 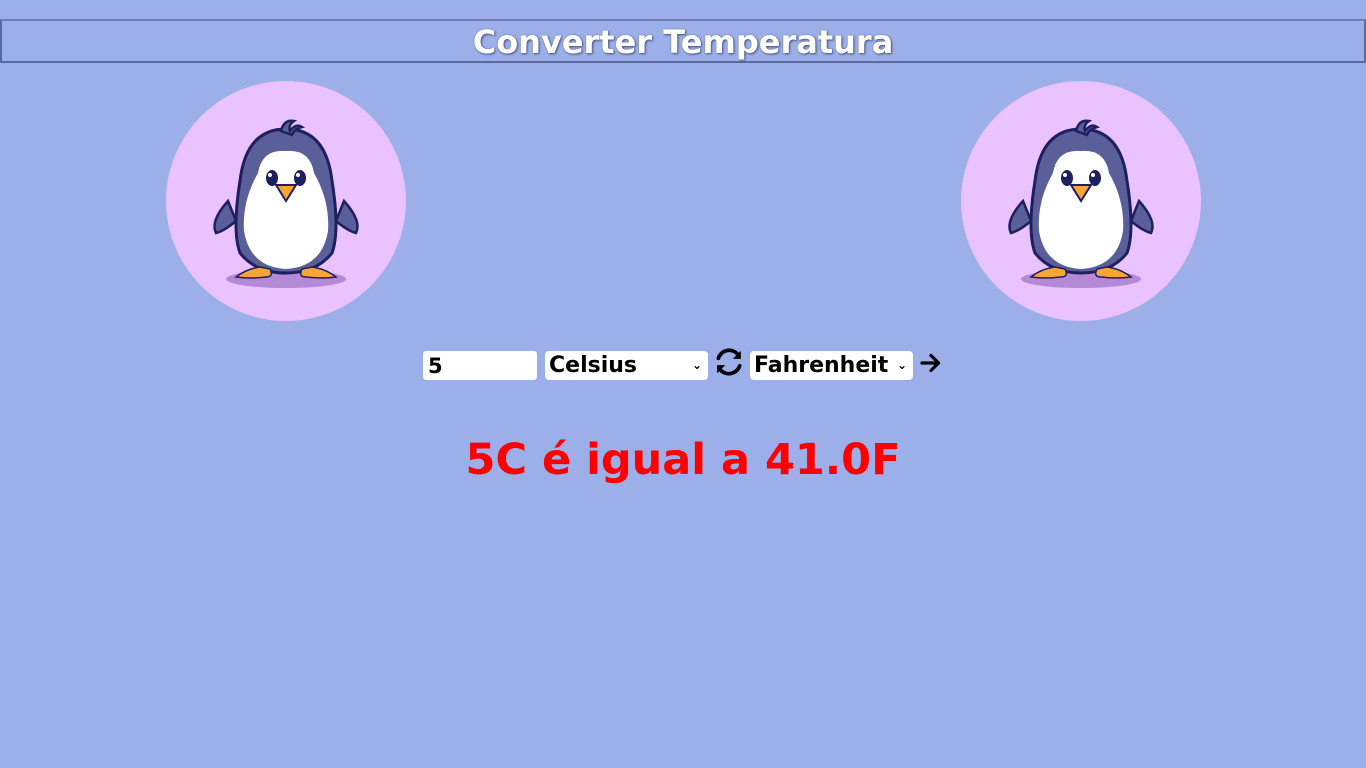 I want to click on temperature-input, so click(x=480, y=365).